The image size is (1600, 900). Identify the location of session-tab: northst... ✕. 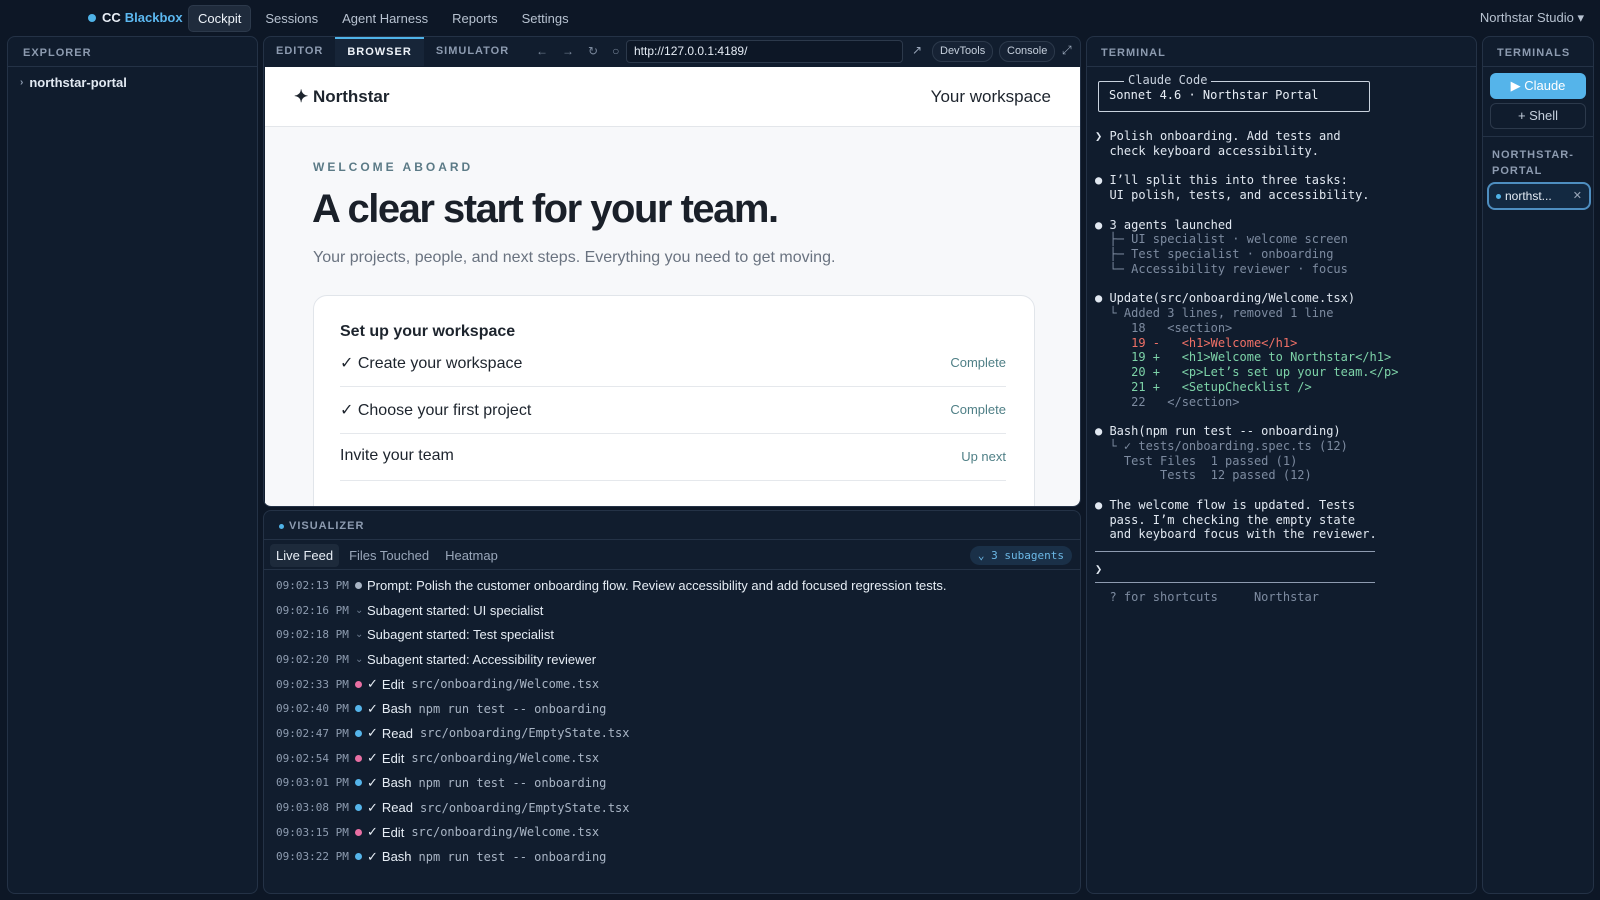
(1539, 196).